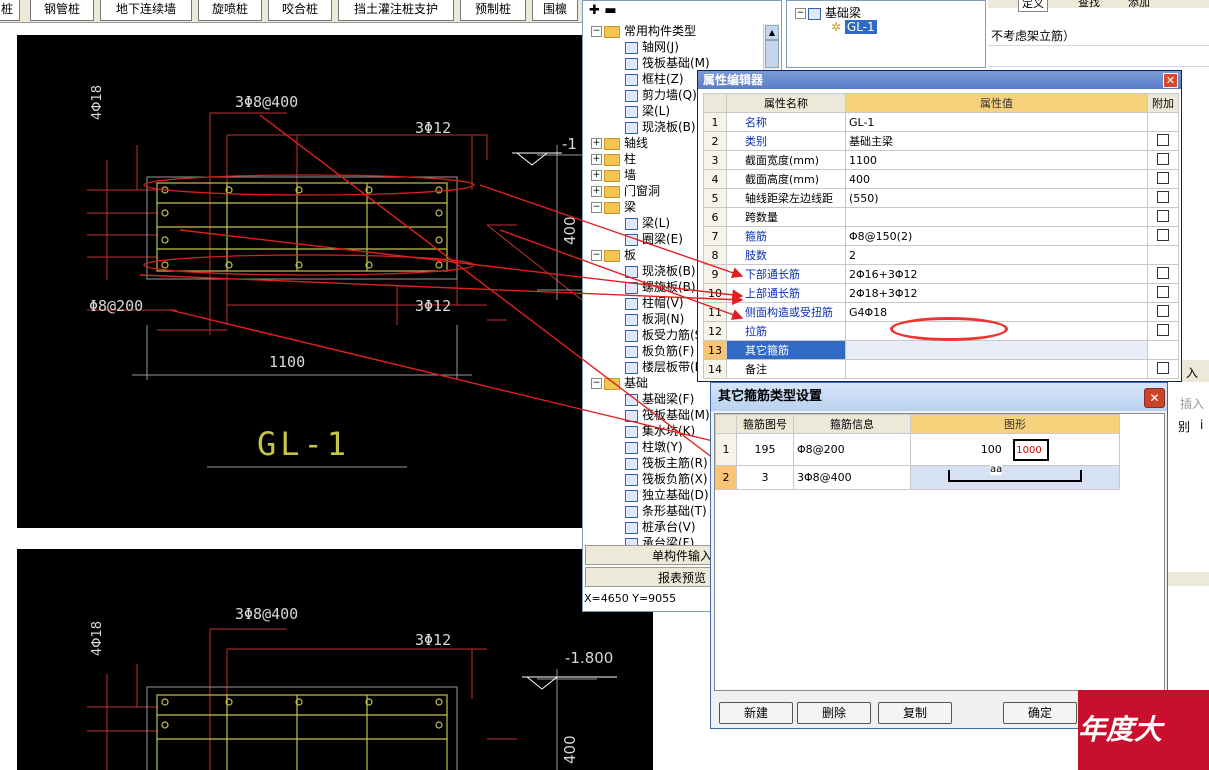  I want to click on tab-waling: 围檩, so click(555, 10).